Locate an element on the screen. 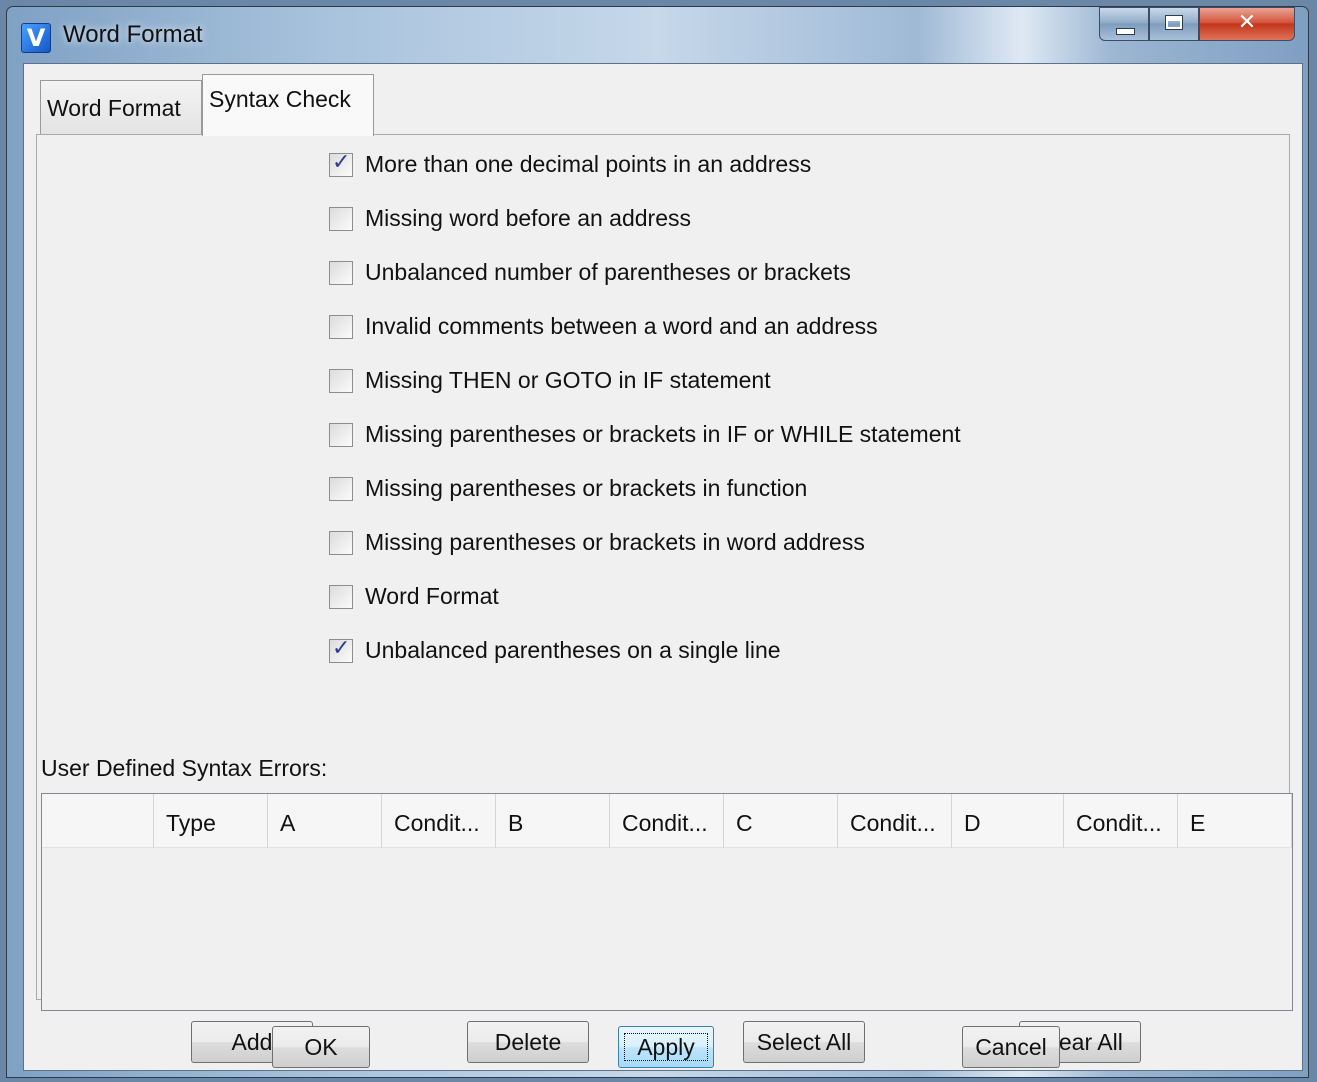 This screenshot has width=1317, height=1082. window-title: Word Format is located at coordinates (133, 34).